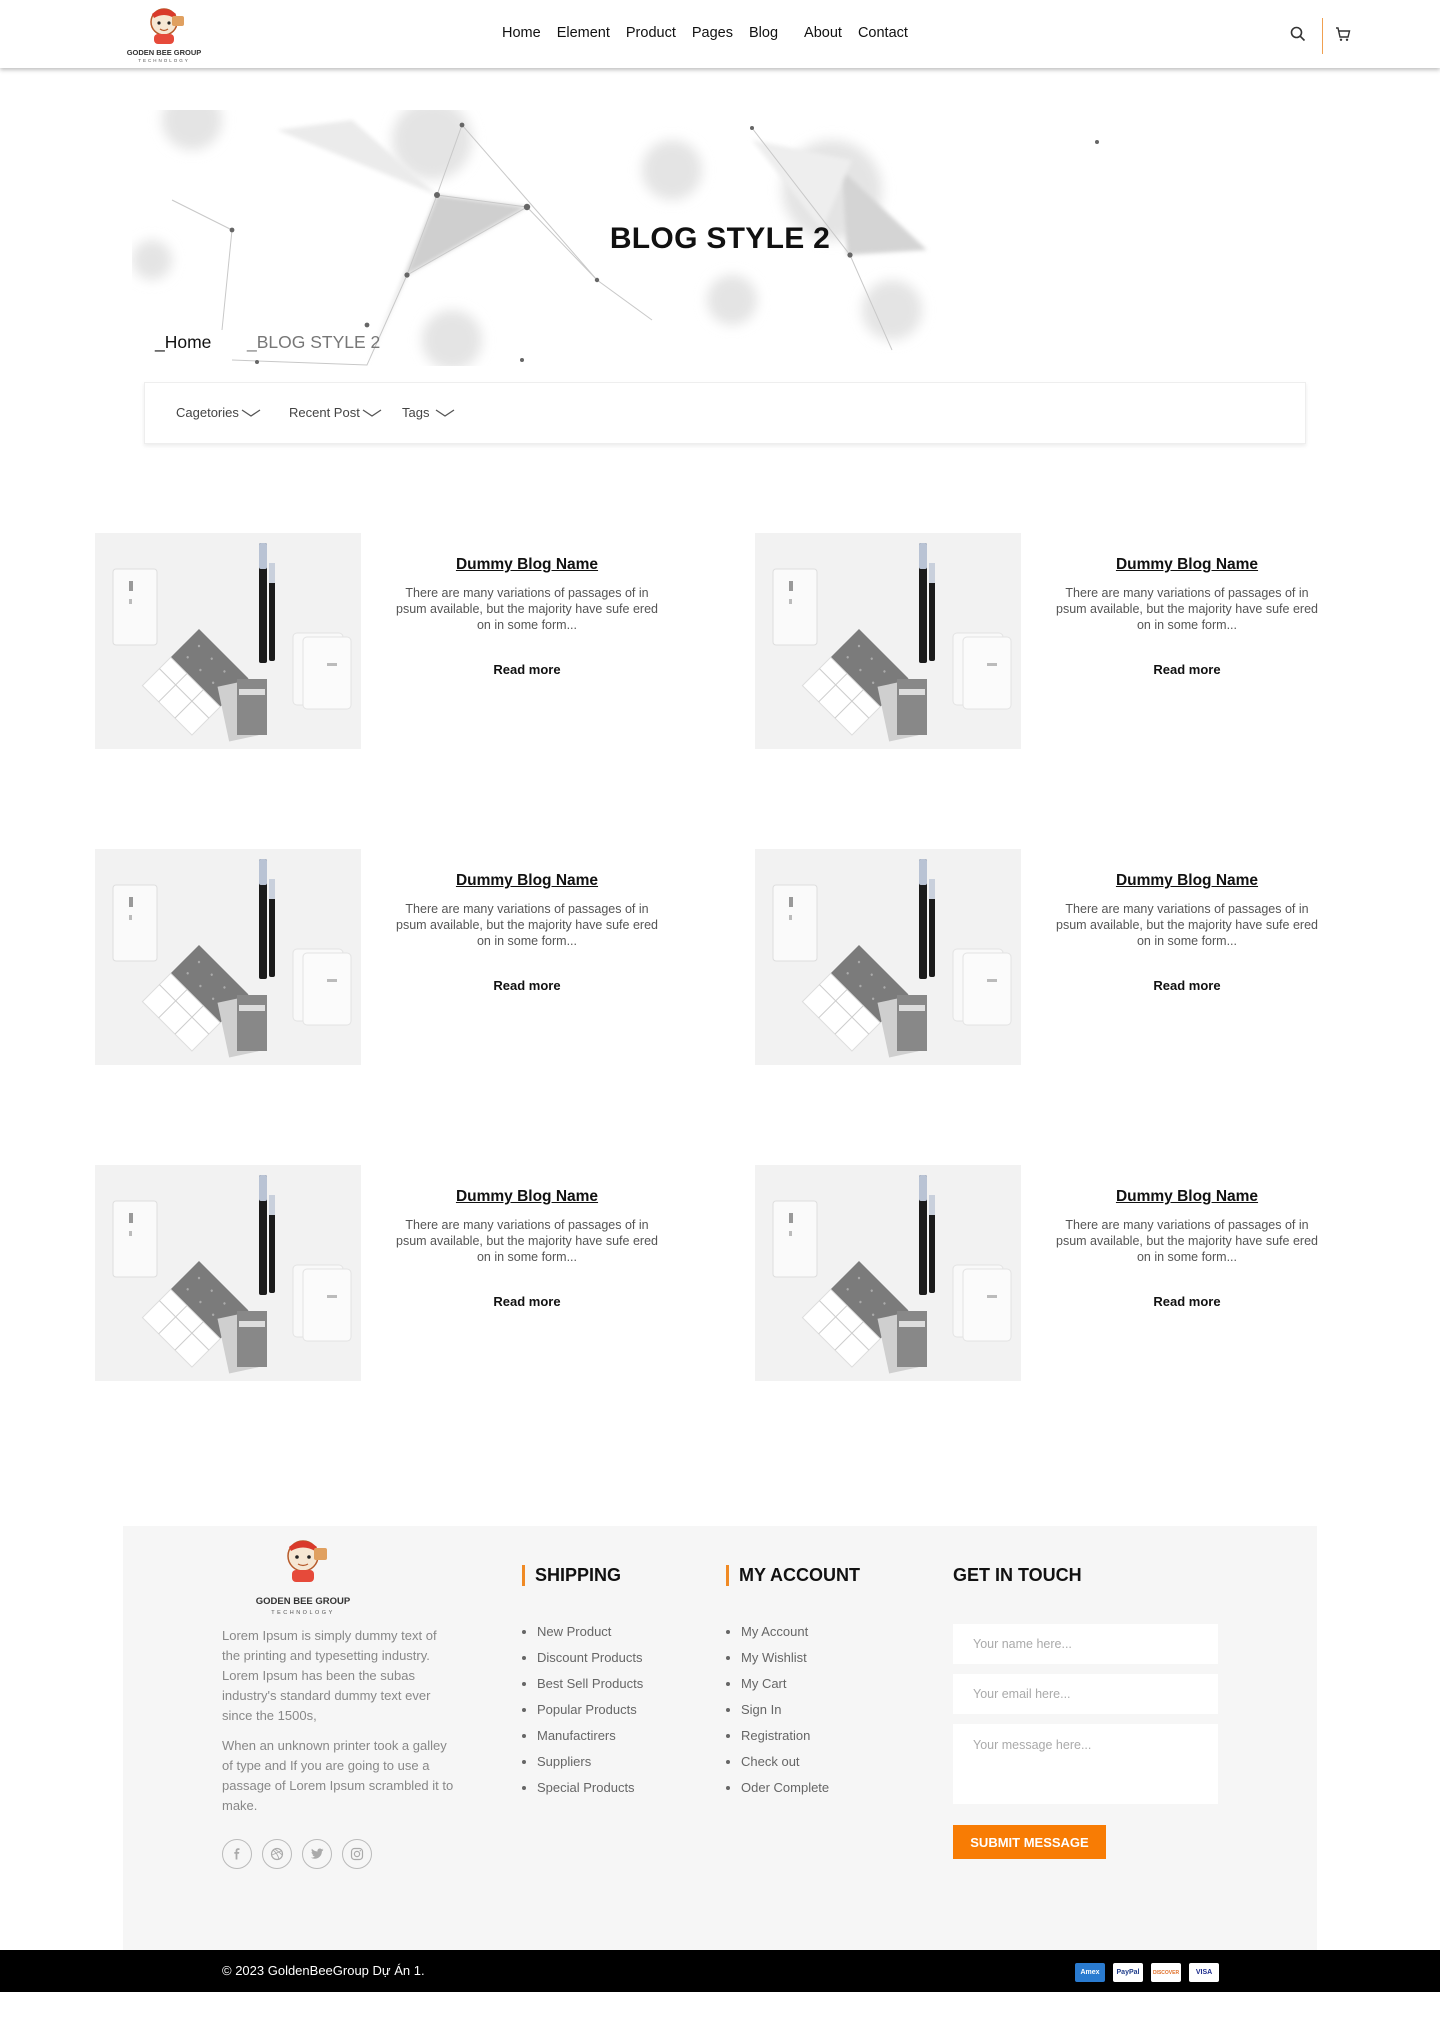 Image resolution: width=1440 pixels, height=2028 pixels. Describe the element at coordinates (777, 1687) in the screenshot. I see `footer-link-my-cart: My Cart` at that location.